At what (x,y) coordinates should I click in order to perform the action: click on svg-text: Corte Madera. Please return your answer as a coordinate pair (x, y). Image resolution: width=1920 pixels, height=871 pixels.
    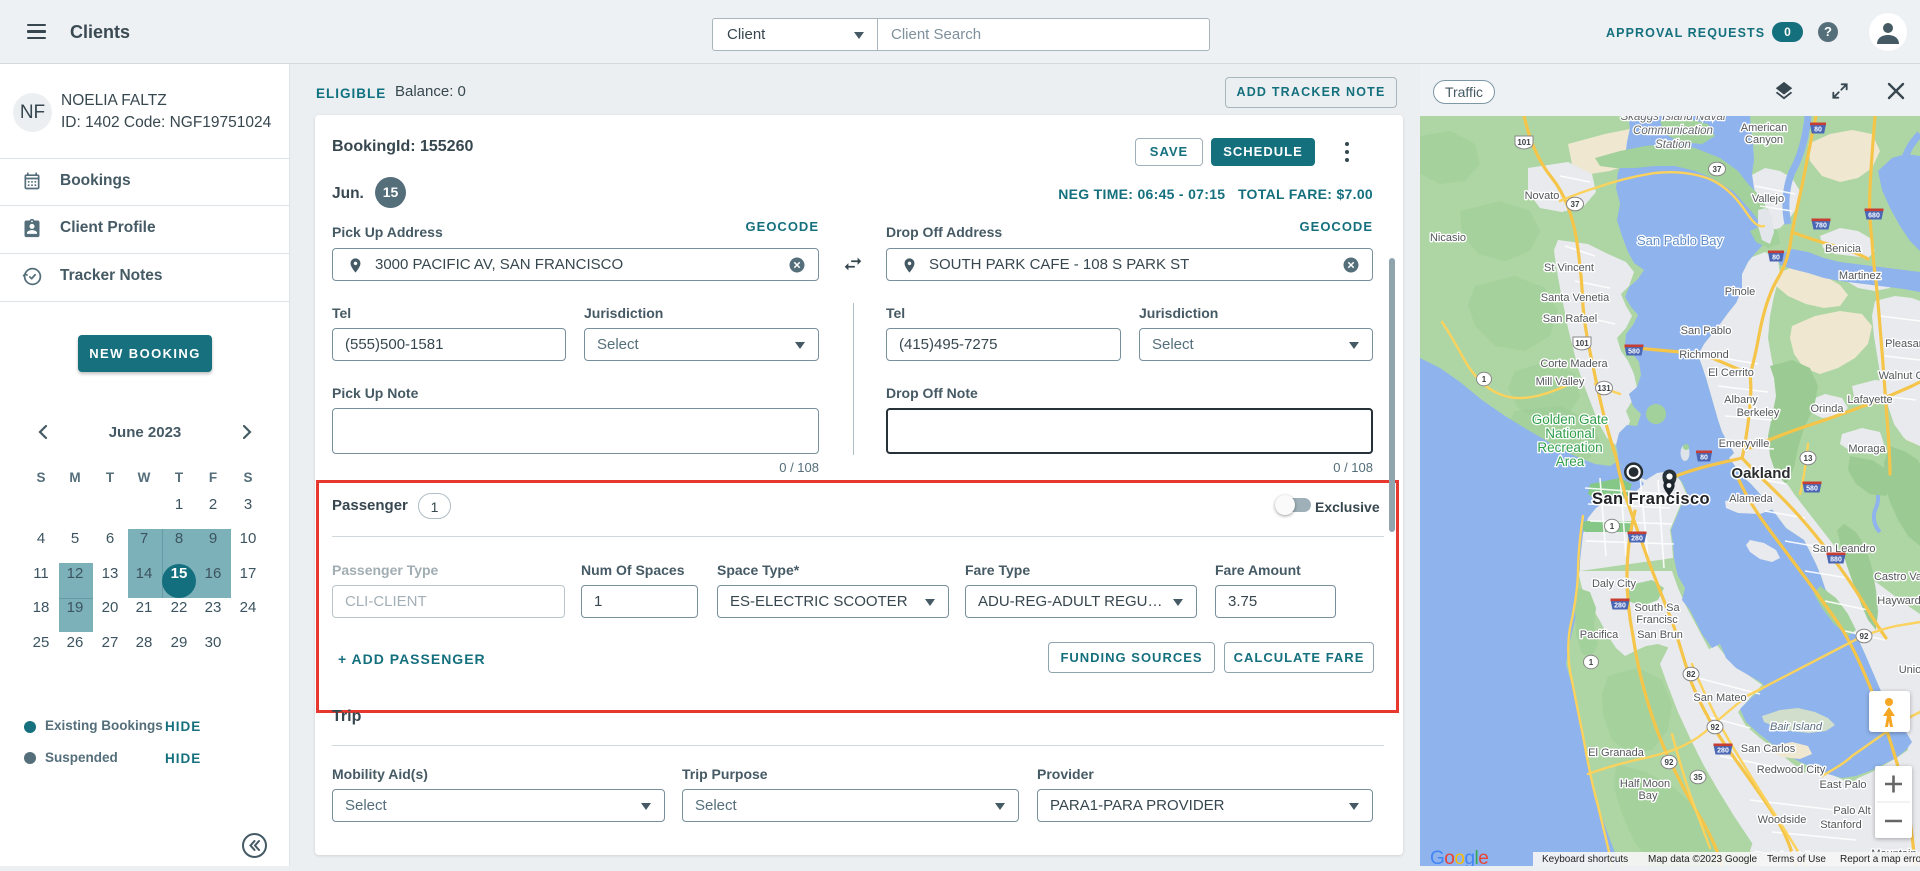
    Looking at the image, I should click on (1574, 364).